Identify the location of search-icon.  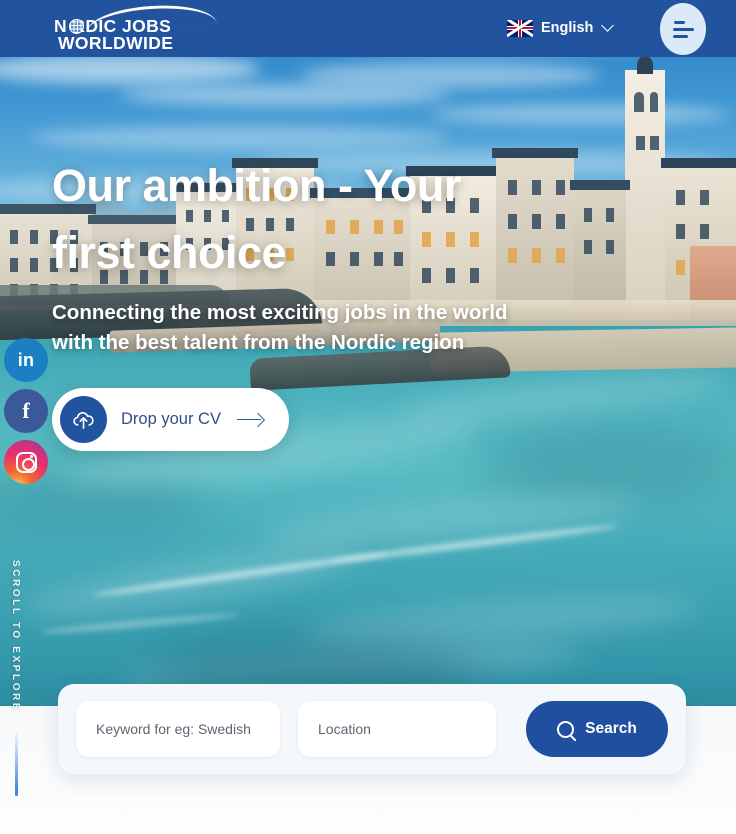
(566, 729).